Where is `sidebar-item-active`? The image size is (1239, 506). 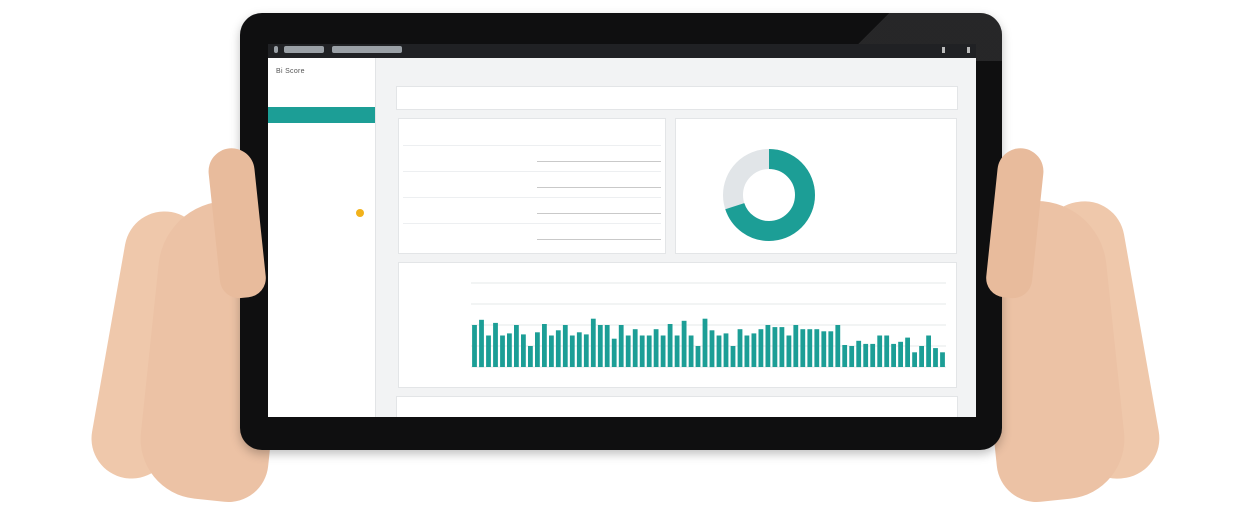
sidebar-item-active is located at coordinates (321, 115).